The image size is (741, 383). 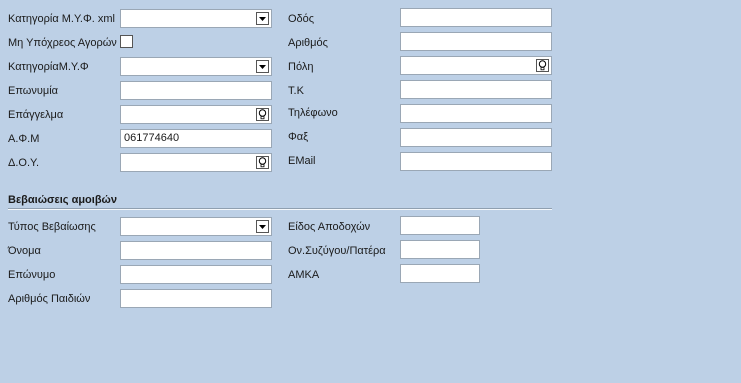 I want to click on label-typos-vevaiosis: Τύπος Βεβαίωσης, so click(x=52, y=227).